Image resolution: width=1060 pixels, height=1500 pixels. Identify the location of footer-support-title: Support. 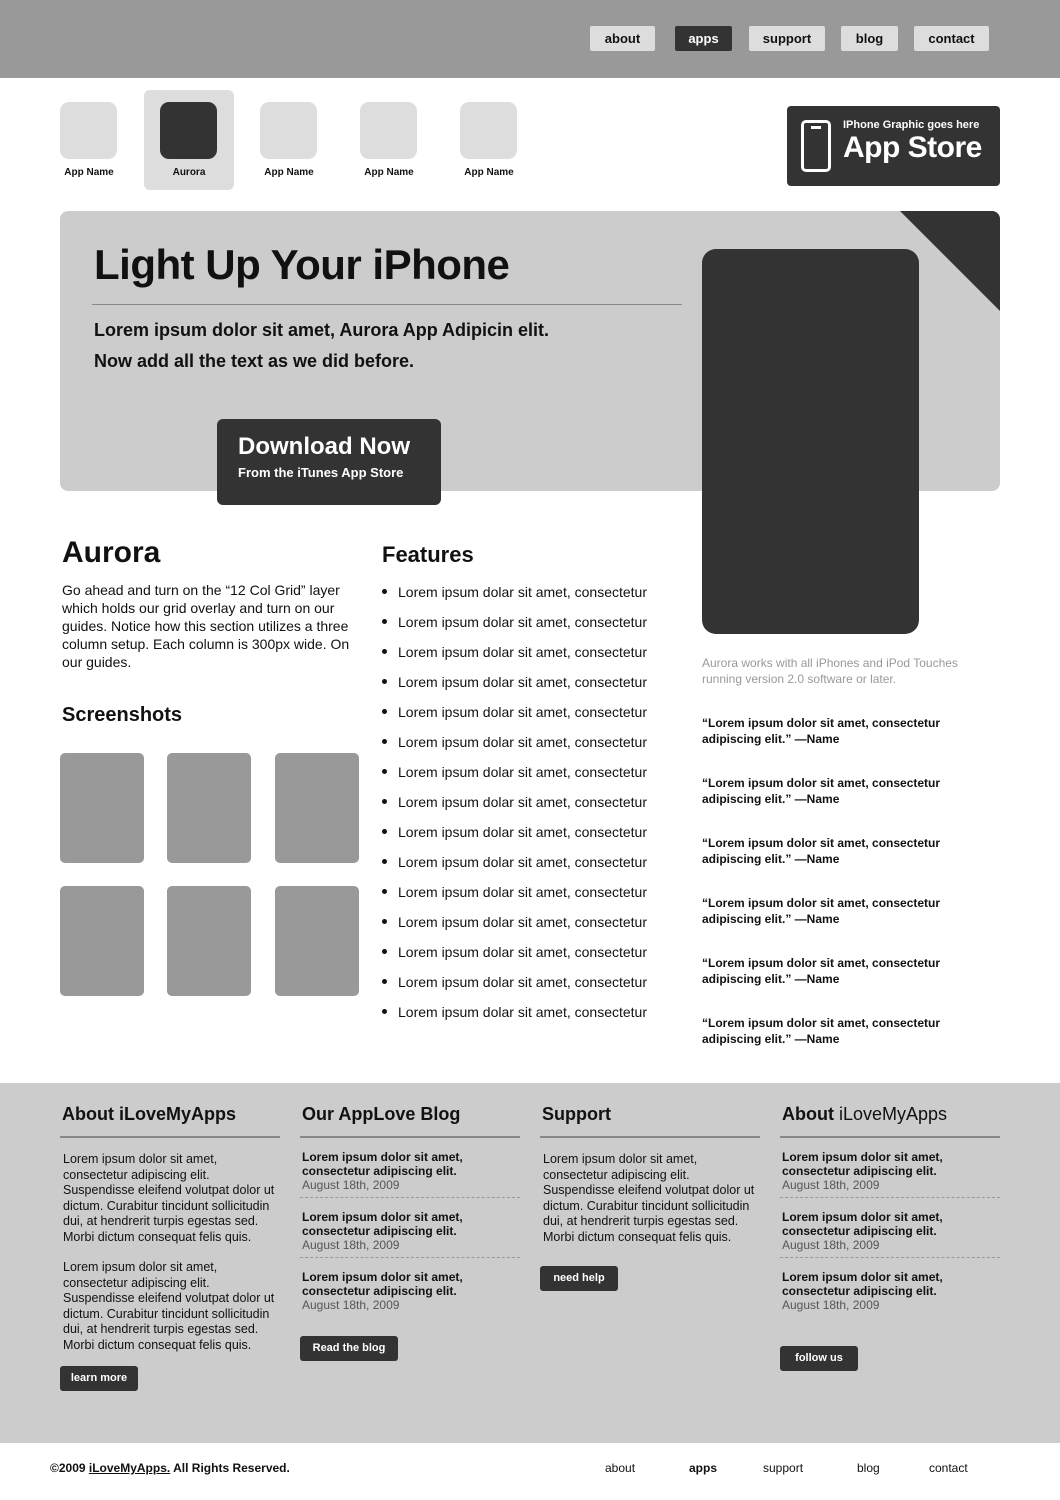
(650, 1121).